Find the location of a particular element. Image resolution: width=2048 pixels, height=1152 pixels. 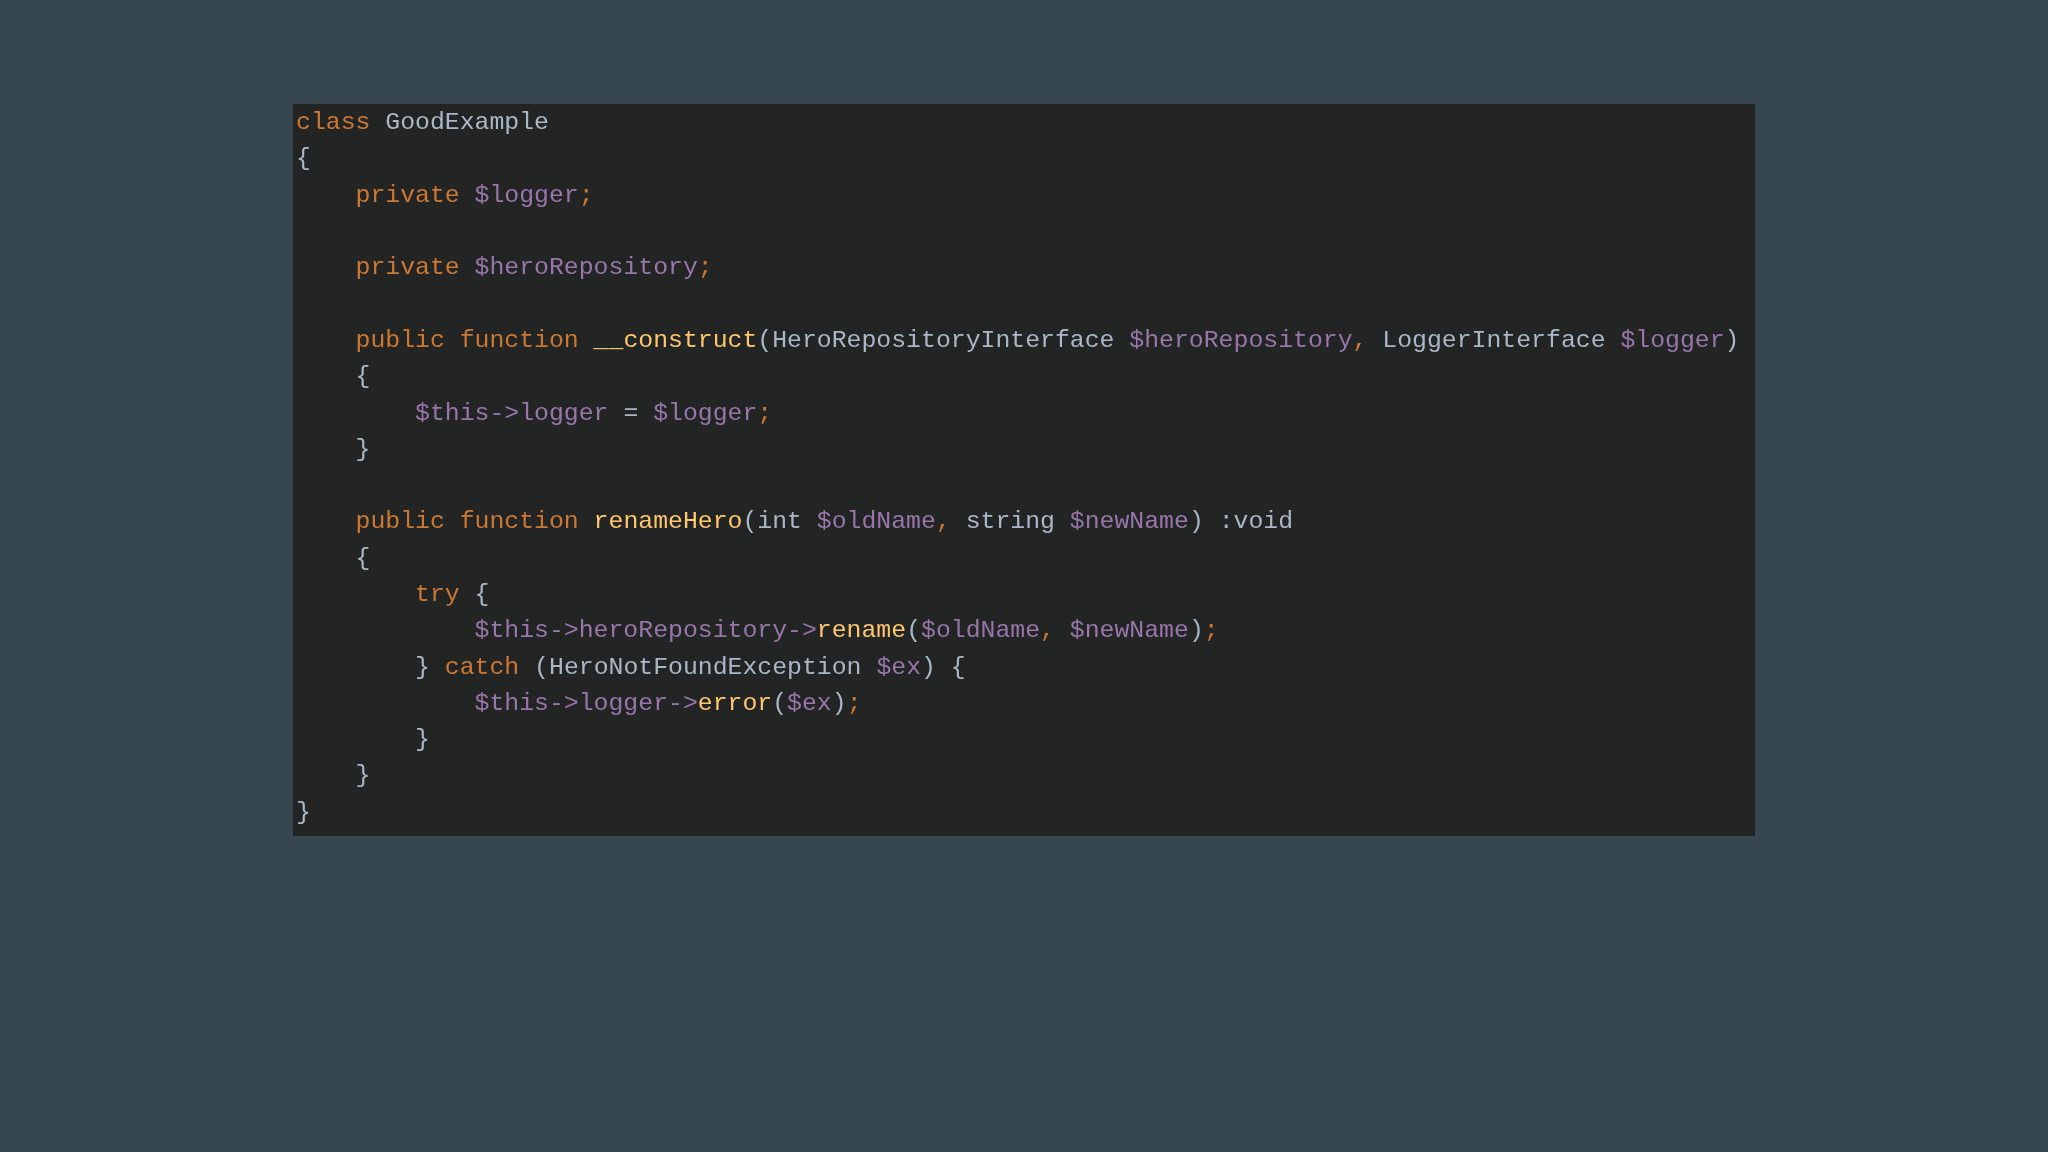

code-line: private $logger; is located at coordinates (474, 194).